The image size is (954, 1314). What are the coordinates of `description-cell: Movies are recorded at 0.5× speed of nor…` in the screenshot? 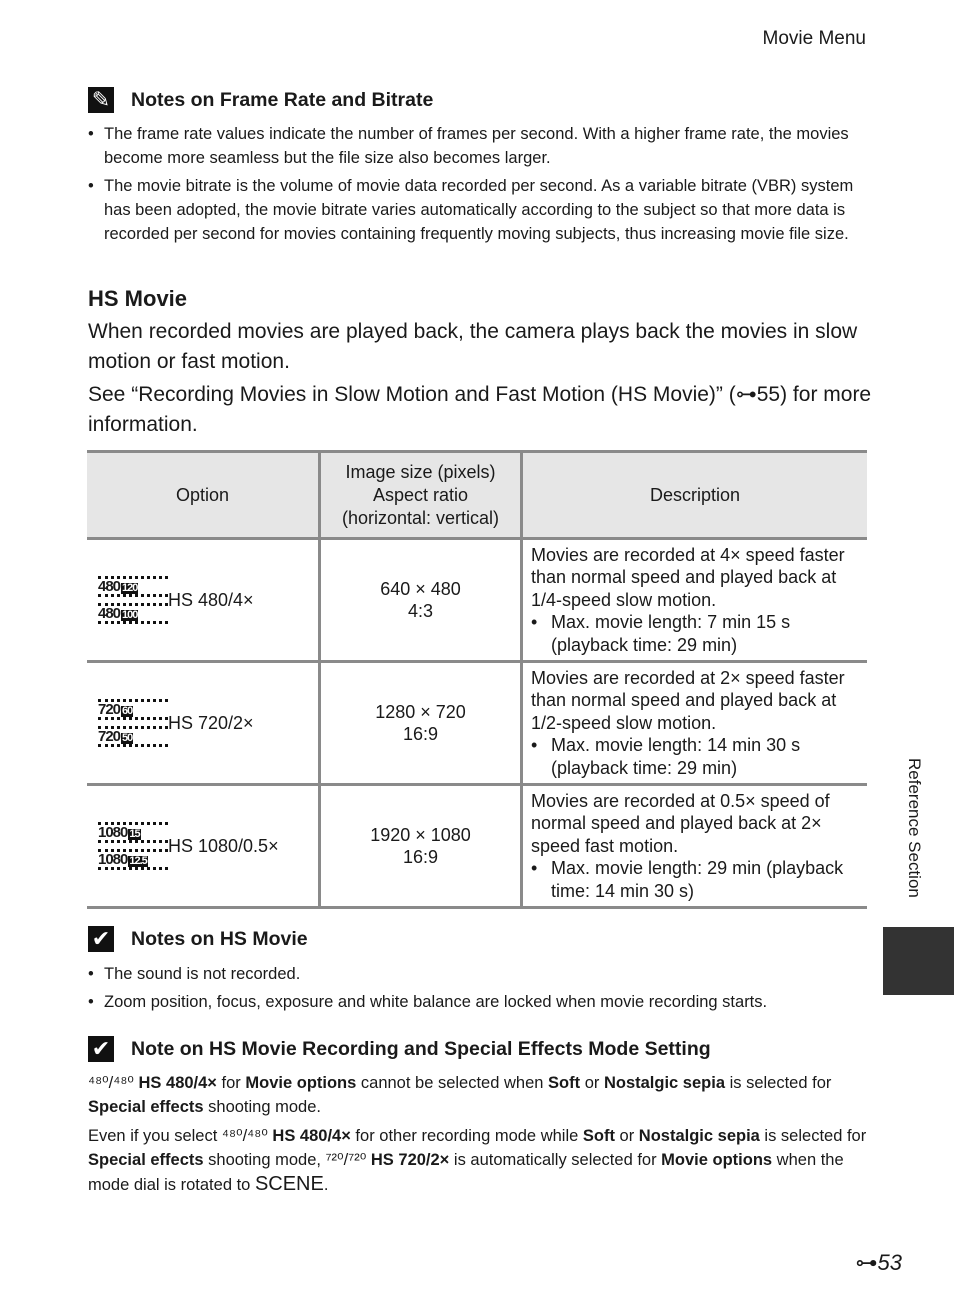 It's located at (693, 846).